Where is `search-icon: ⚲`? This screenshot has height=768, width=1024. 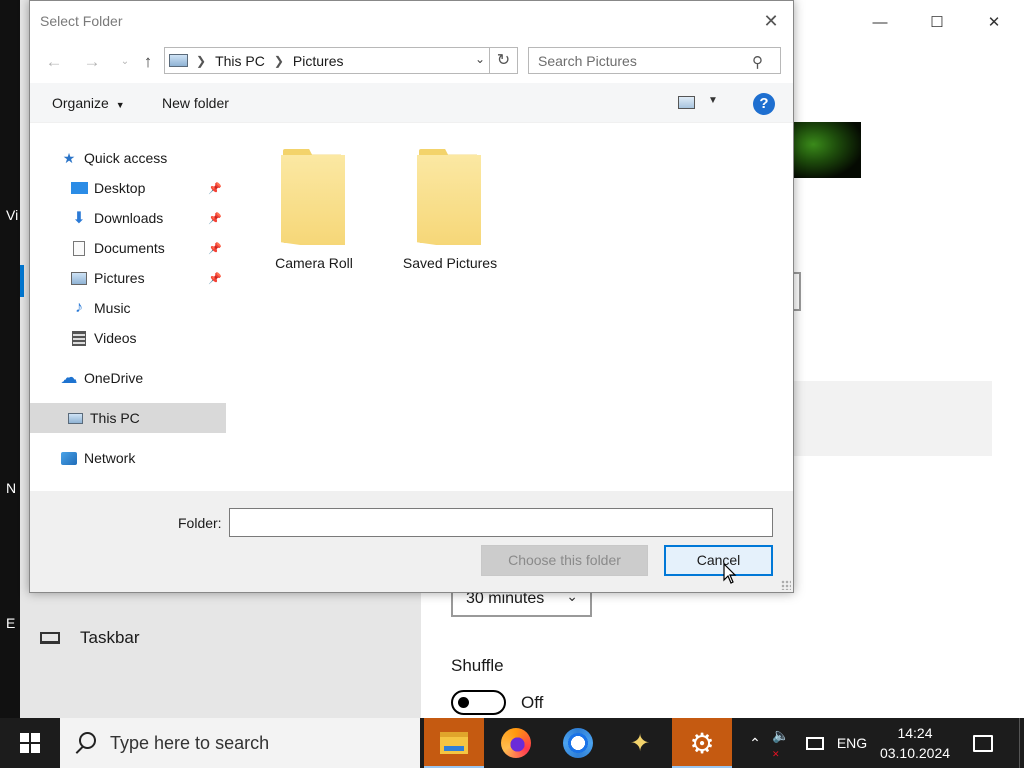 search-icon: ⚲ is located at coordinates (757, 62).